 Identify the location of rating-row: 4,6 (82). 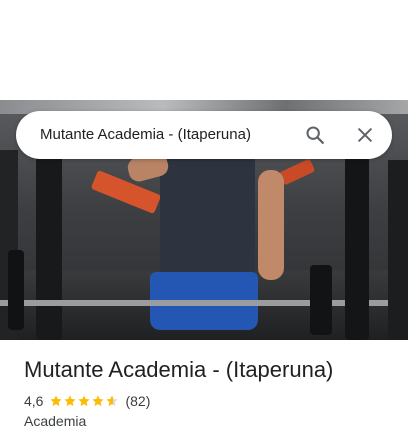
(87, 401).